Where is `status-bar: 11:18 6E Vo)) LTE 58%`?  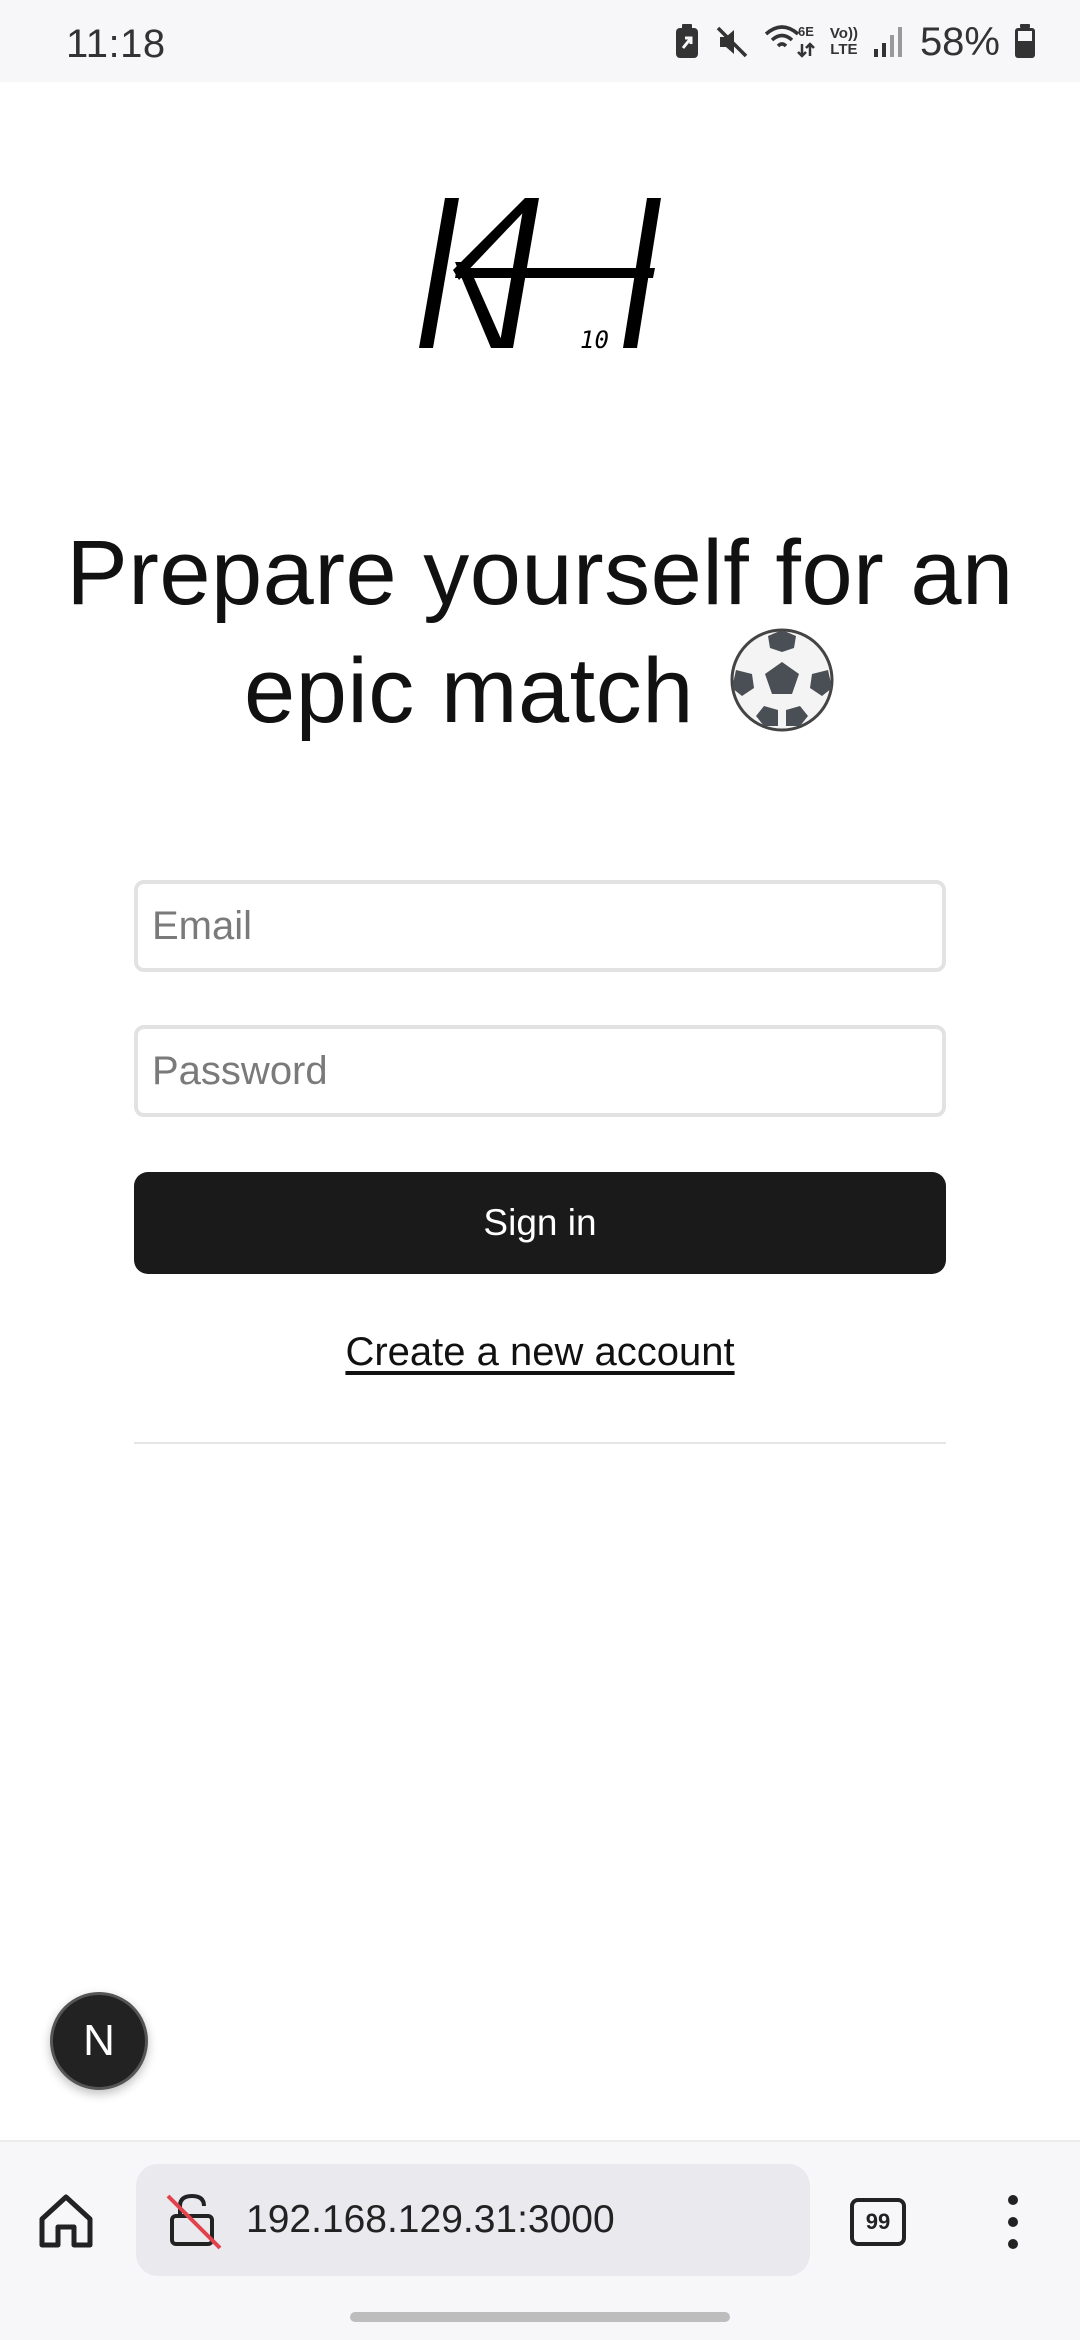 status-bar: 11:18 6E Vo)) LTE 58% is located at coordinates (540, 41).